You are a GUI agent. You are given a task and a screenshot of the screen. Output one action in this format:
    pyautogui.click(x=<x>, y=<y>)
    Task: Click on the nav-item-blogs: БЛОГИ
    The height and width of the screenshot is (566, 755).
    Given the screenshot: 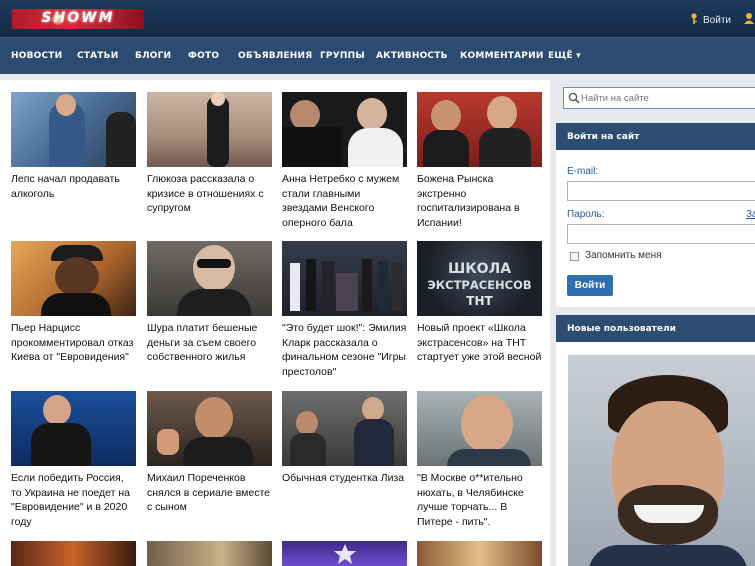 What is the action you would take?
    pyautogui.click(x=153, y=56)
    